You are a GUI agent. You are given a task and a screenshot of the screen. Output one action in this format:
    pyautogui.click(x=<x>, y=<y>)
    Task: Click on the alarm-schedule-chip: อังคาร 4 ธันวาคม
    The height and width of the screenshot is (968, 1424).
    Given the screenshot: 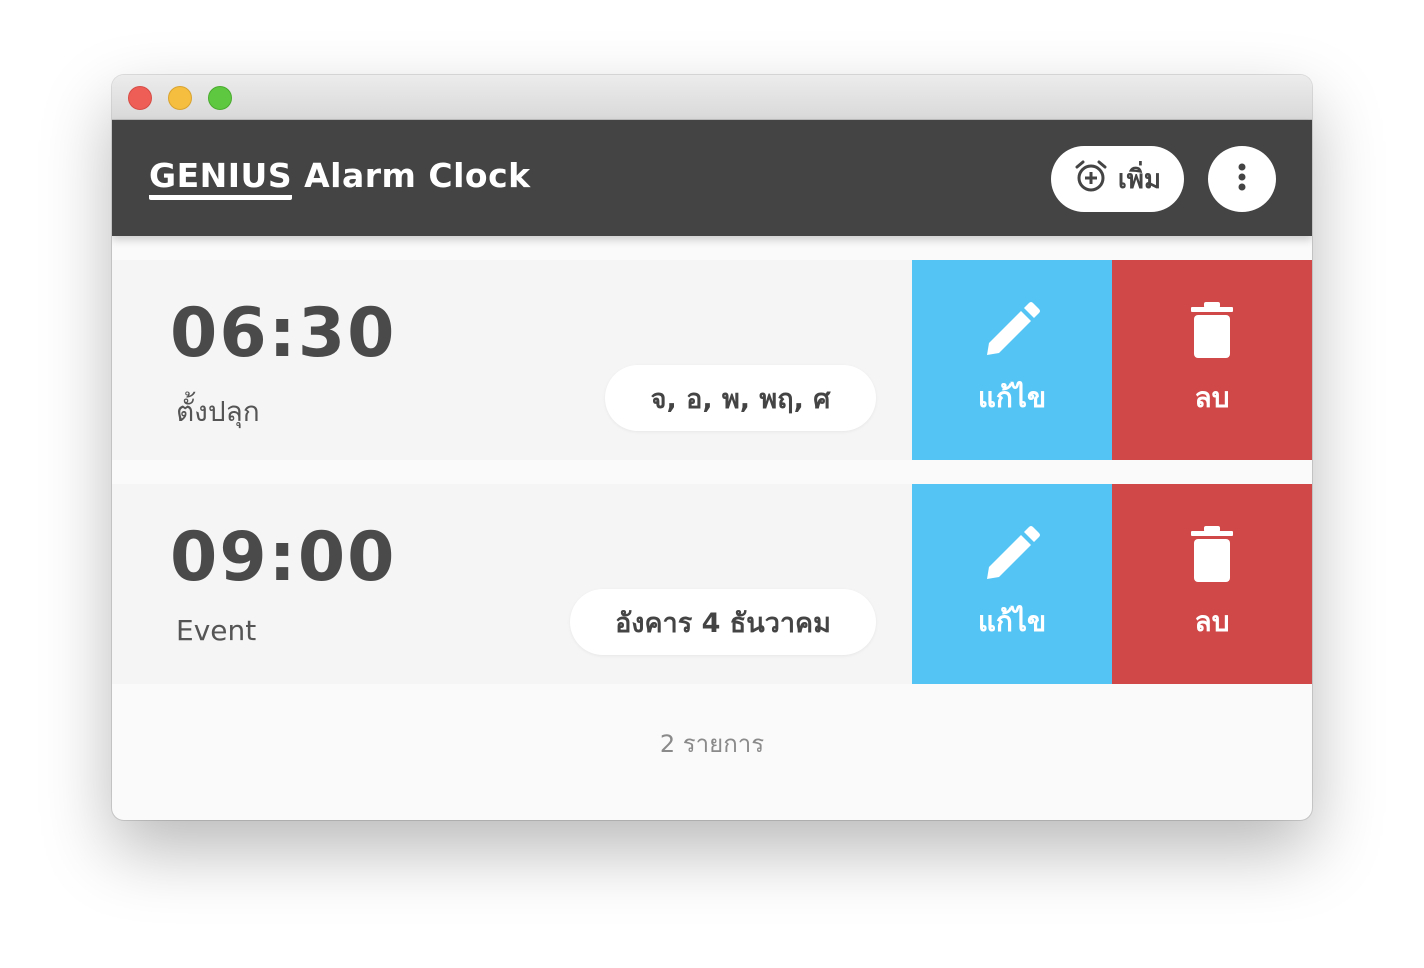 What is the action you would take?
    pyautogui.click(x=723, y=622)
    